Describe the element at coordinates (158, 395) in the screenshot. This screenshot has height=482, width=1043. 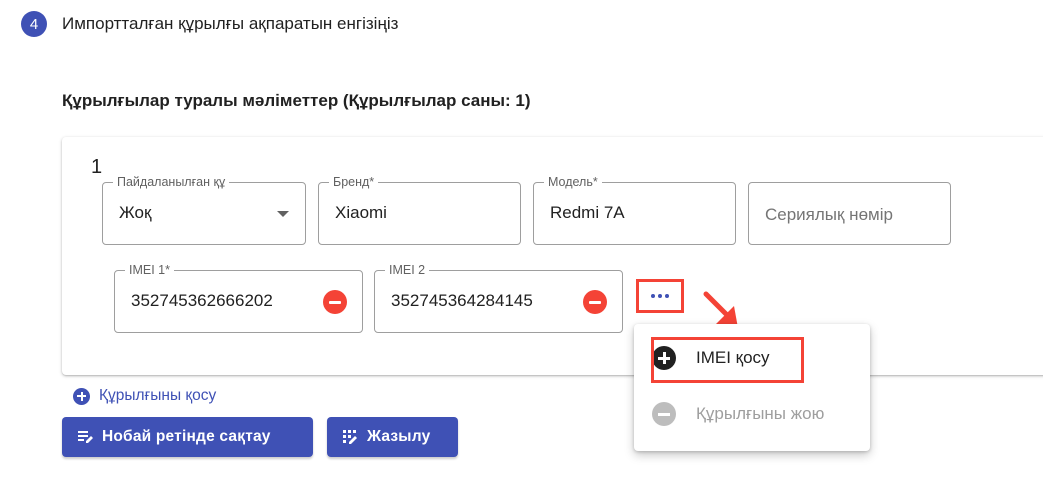
I see `add-device-label: Құрылғыны қосу` at that location.